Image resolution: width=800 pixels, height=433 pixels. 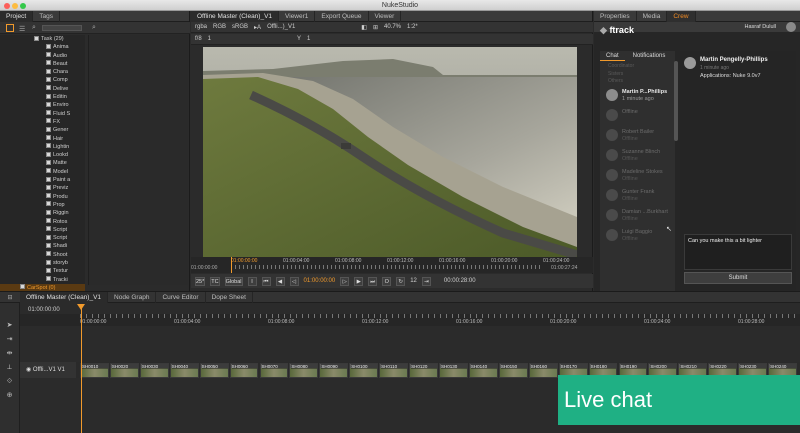 What do you see at coordinates (637, 236) in the screenshot?
I see `user-item: Luigi Baggio Offline` at bounding box center [637, 236].